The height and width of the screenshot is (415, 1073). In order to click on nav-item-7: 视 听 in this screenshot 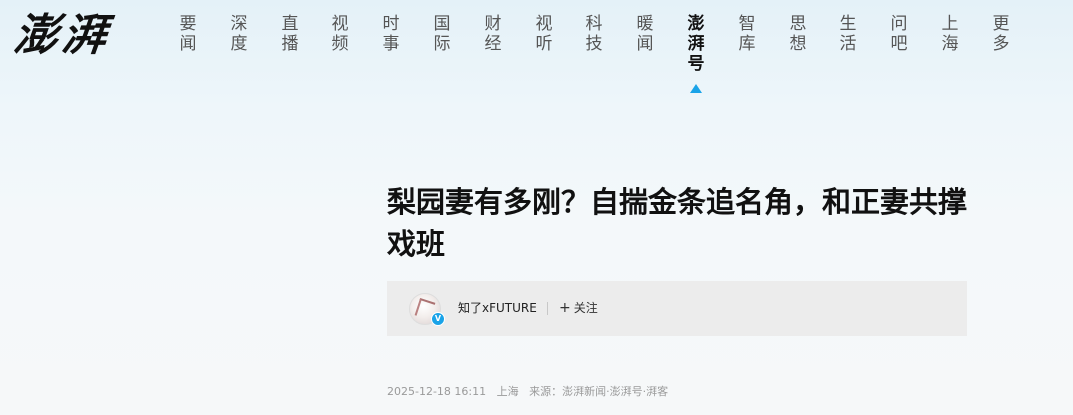, I will do `click(544, 34)`.